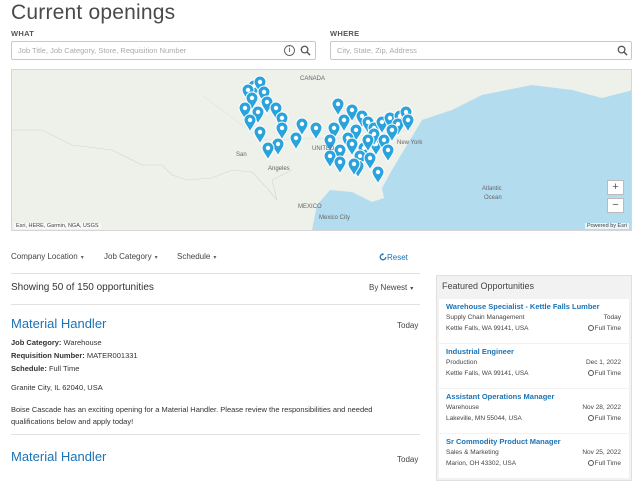 The image size is (642, 481). What do you see at coordinates (241, 155) in the screenshot?
I see `map-label-san: San` at bounding box center [241, 155].